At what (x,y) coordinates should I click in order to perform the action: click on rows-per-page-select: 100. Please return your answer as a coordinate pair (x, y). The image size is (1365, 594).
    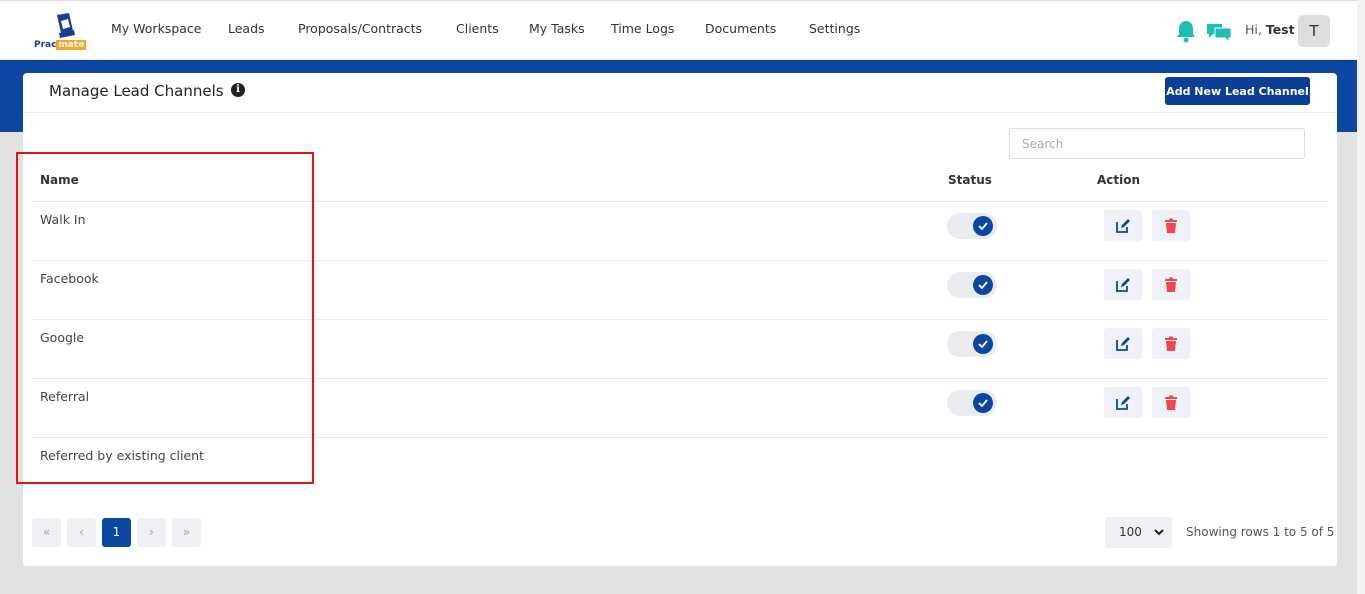
    Looking at the image, I should click on (1138, 532).